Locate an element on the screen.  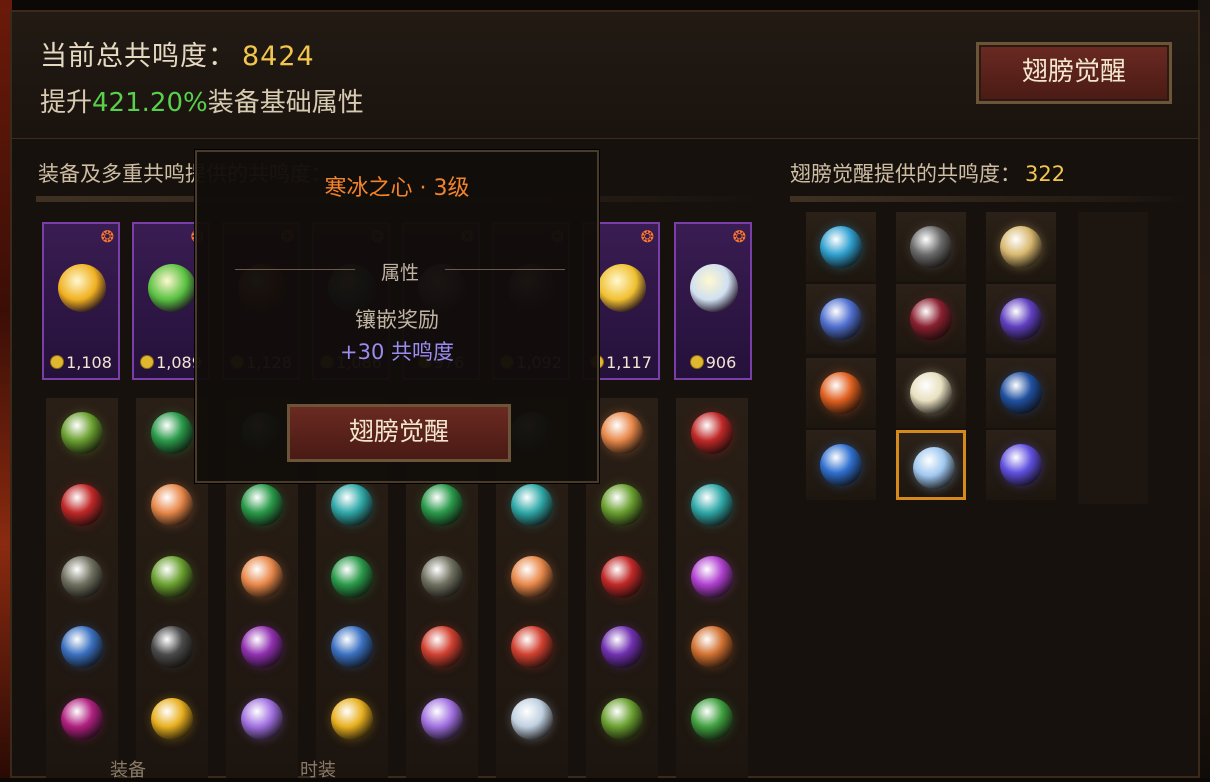
total-resonance-label: 当前总共鸣度： is located at coordinates (138, 56).